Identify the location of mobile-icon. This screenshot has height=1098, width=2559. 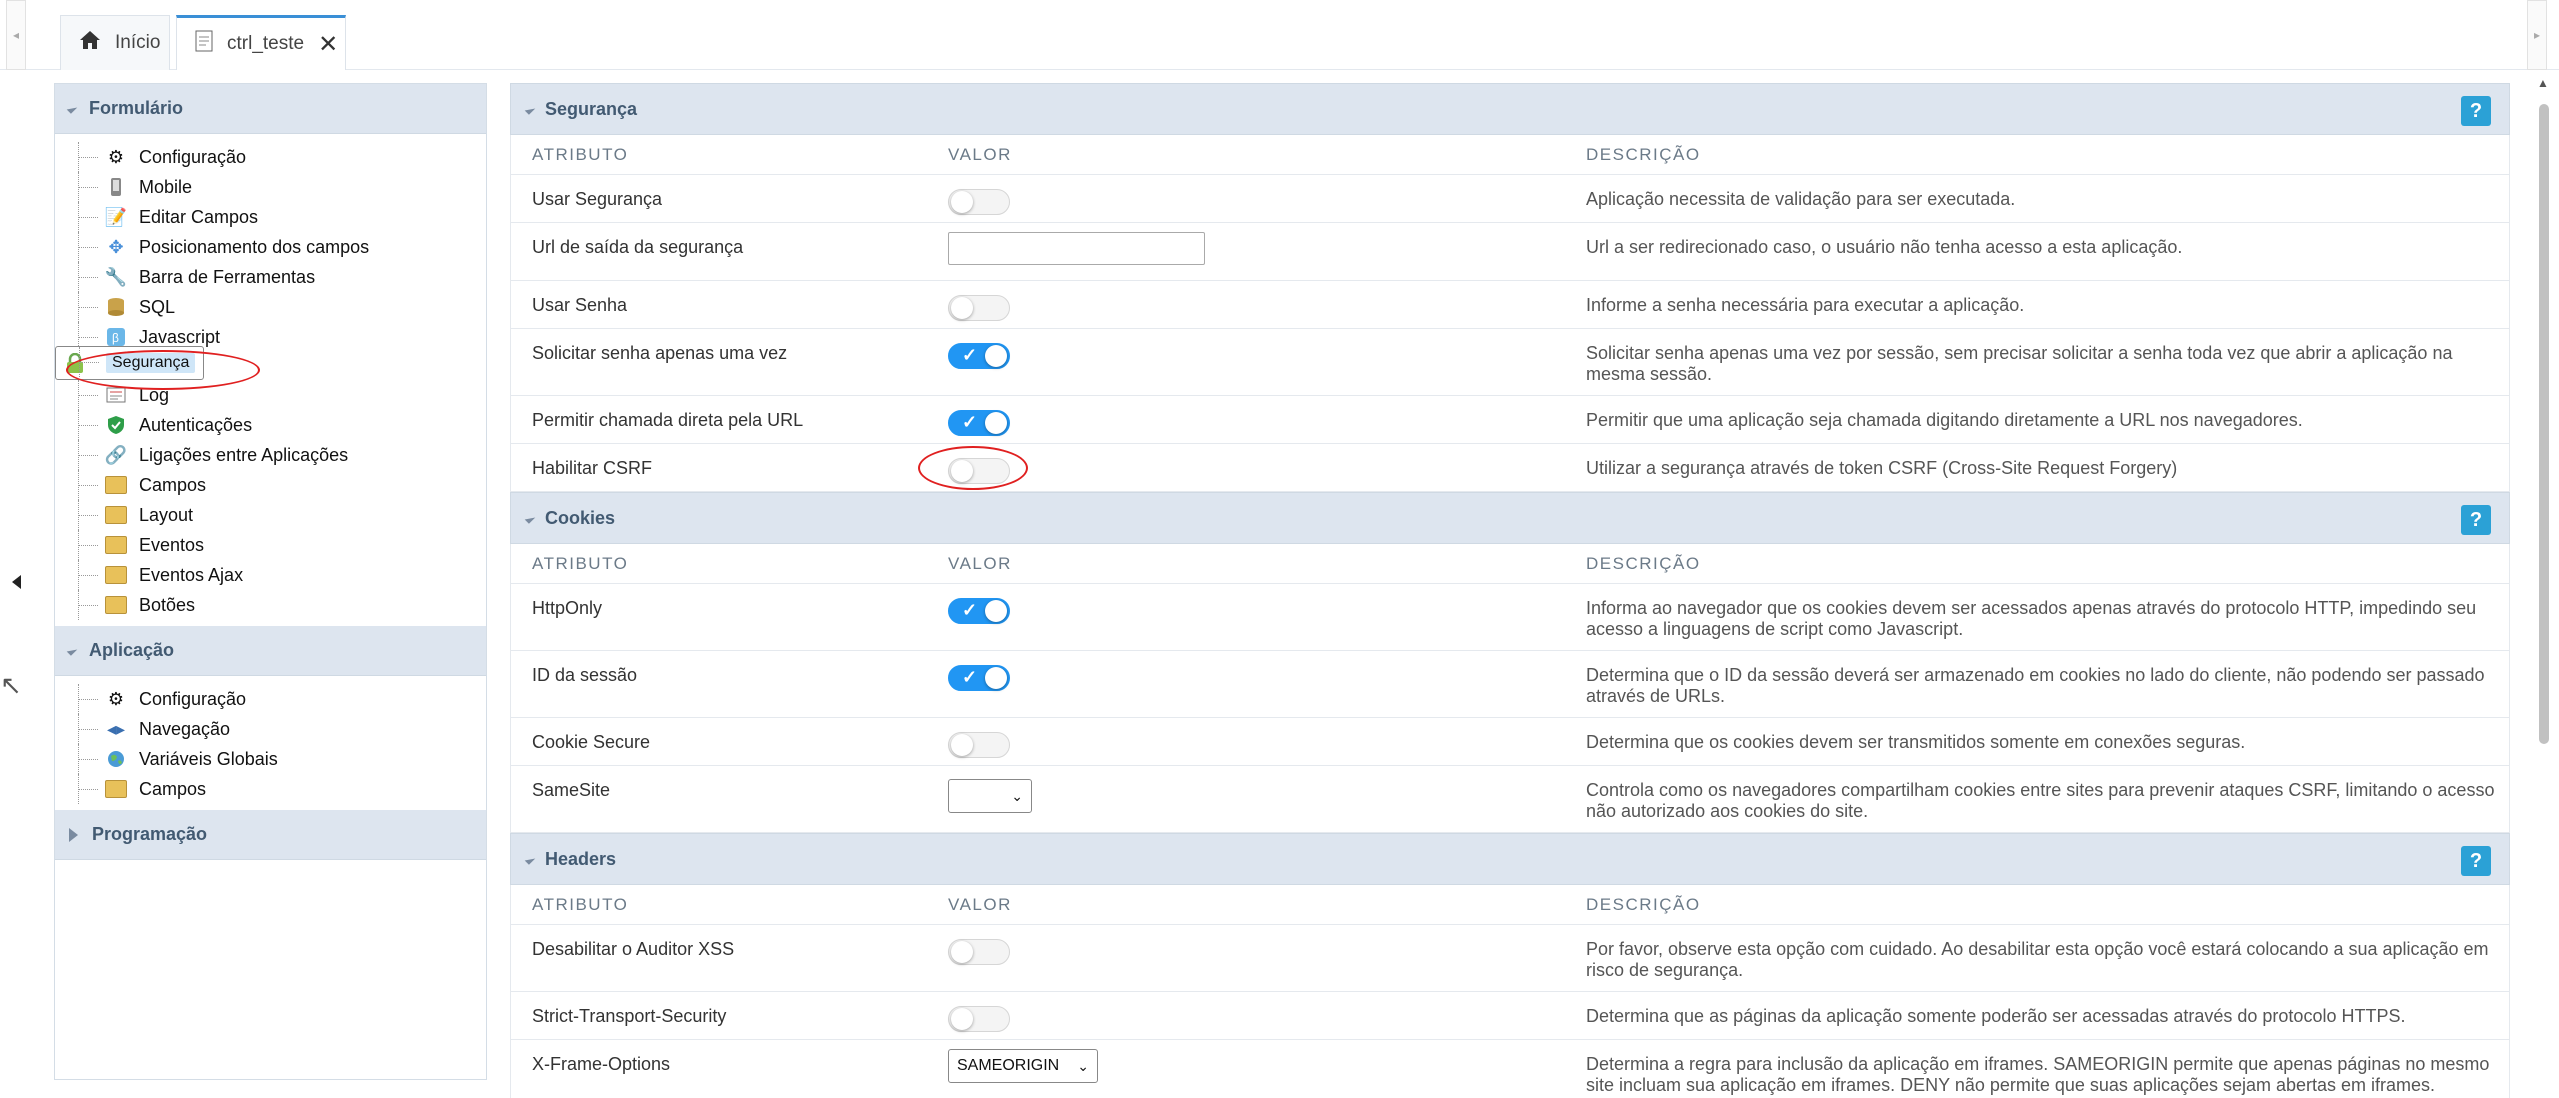
(116, 187).